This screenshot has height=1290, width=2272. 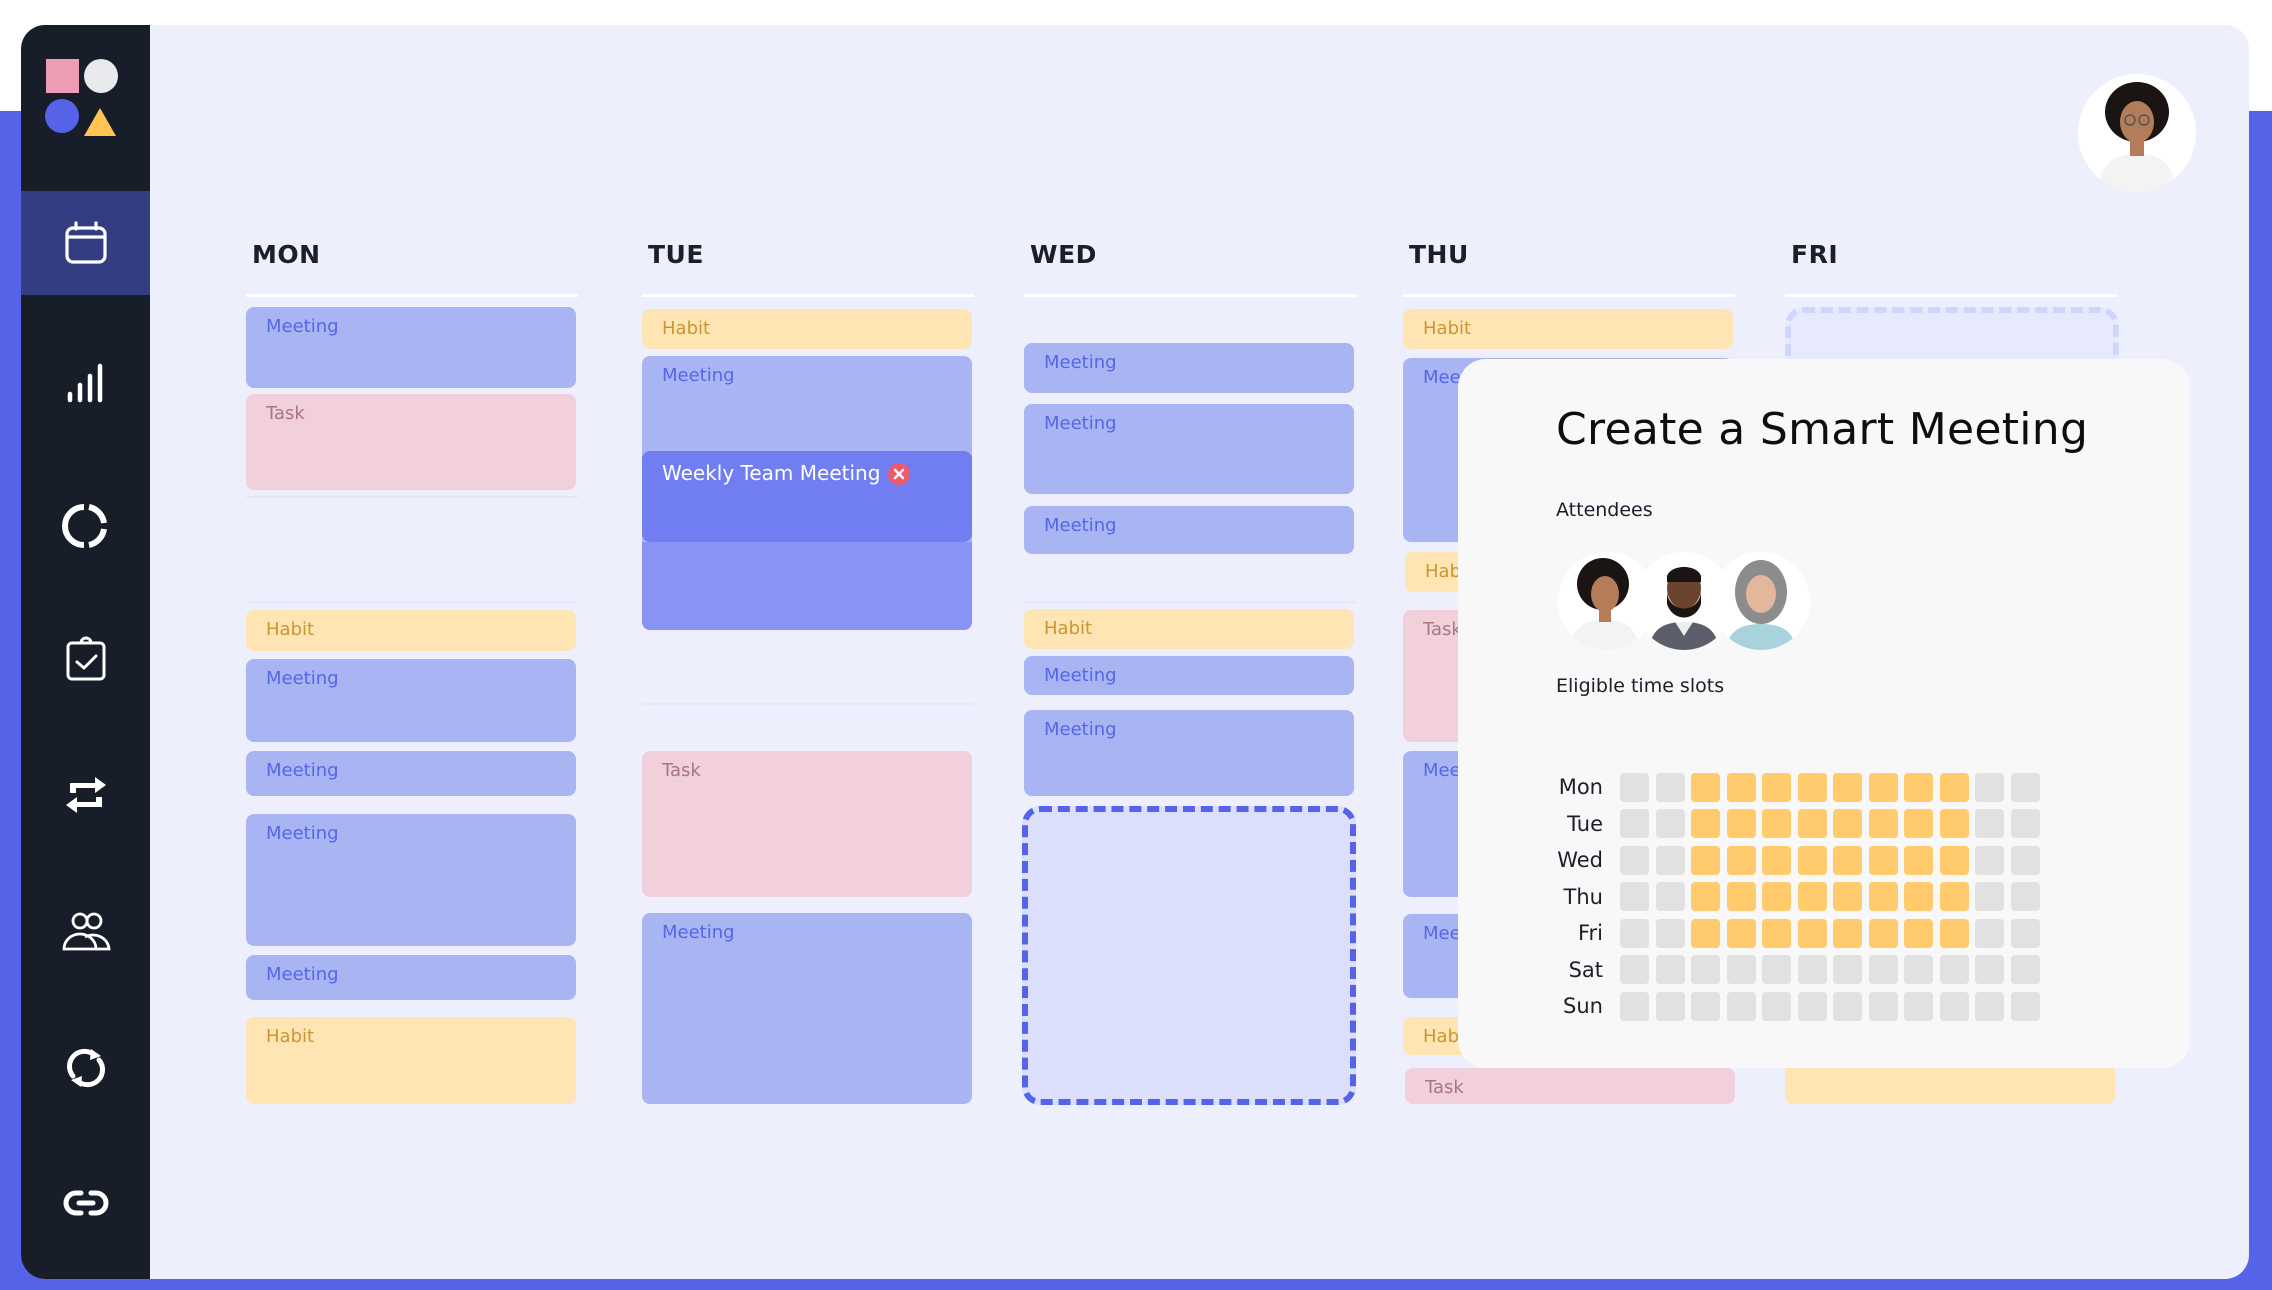 I want to click on event-weekly-team-meeting: Weekly Team Meeting, so click(x=807, y=496).